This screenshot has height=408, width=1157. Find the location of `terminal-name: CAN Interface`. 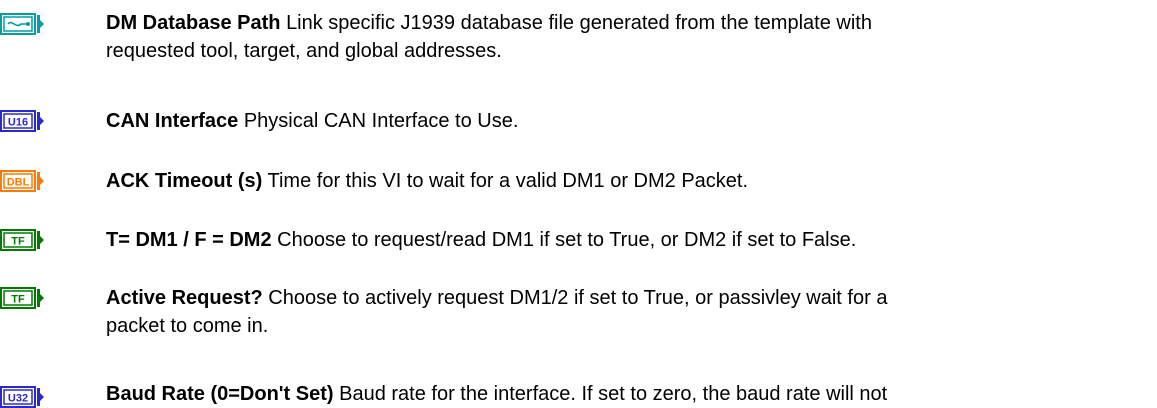

terminal-name: CAN Interface is located at coordinates (172, 121).